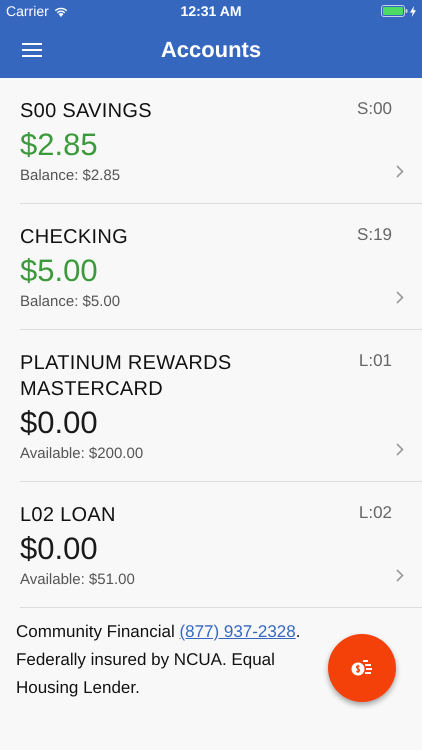 The height and width of the screenshot is (750, 422). Describe the element at coordinates (211, 50) in the screenshot. I see `page-title: Accounts` at that location.